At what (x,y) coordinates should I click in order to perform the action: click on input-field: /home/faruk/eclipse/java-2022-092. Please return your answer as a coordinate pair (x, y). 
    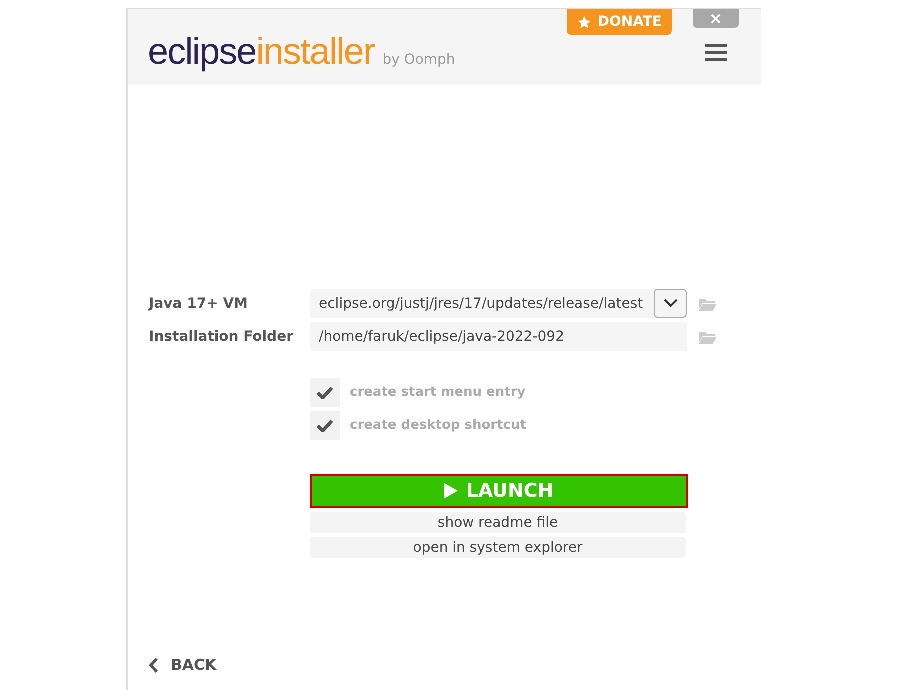
    Looking at the image, I should click on (498, 336).